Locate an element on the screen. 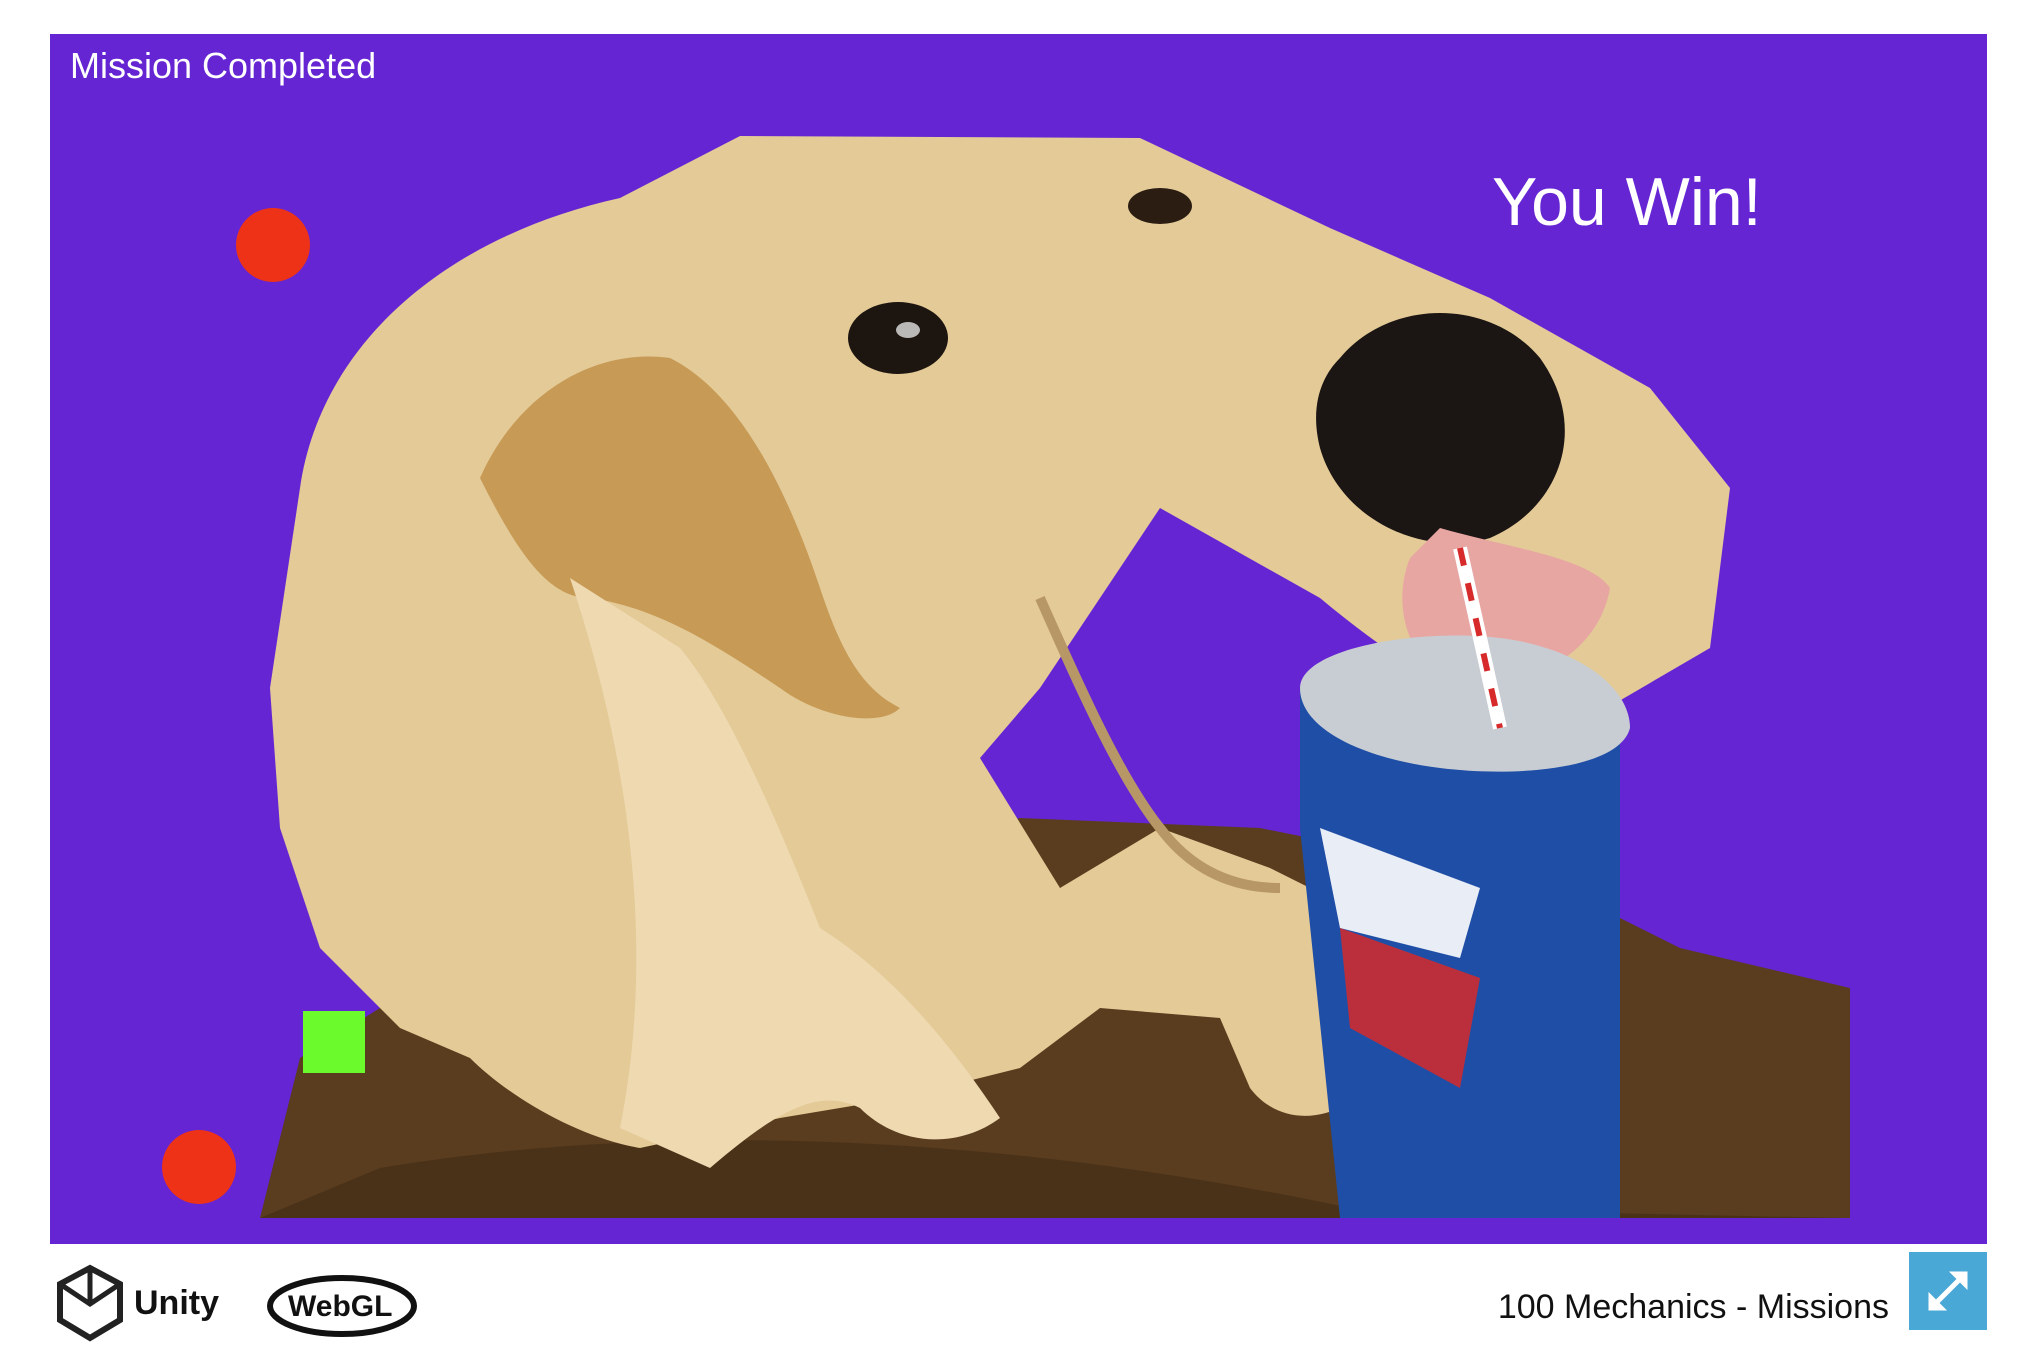 This screenshot has height=1370, width=2023. game-title: 100 Mechanics - Missions is located at coordinates (1693, 1307).